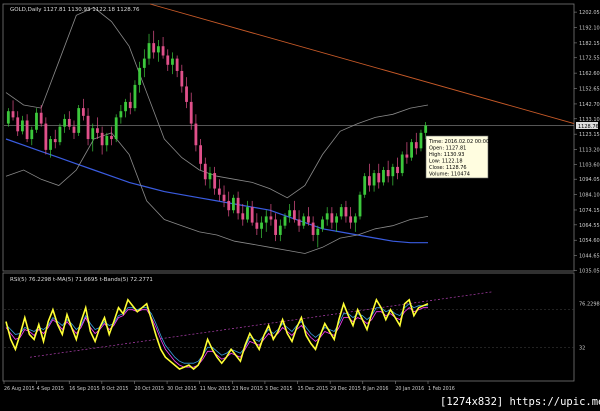 The height and width of the screenshot is (411, 600). What do you see at coordinates (376, 389) in the screenshot?
I see `x-tick-label: 8 Jan 2016` at bounding box center [376, 389].